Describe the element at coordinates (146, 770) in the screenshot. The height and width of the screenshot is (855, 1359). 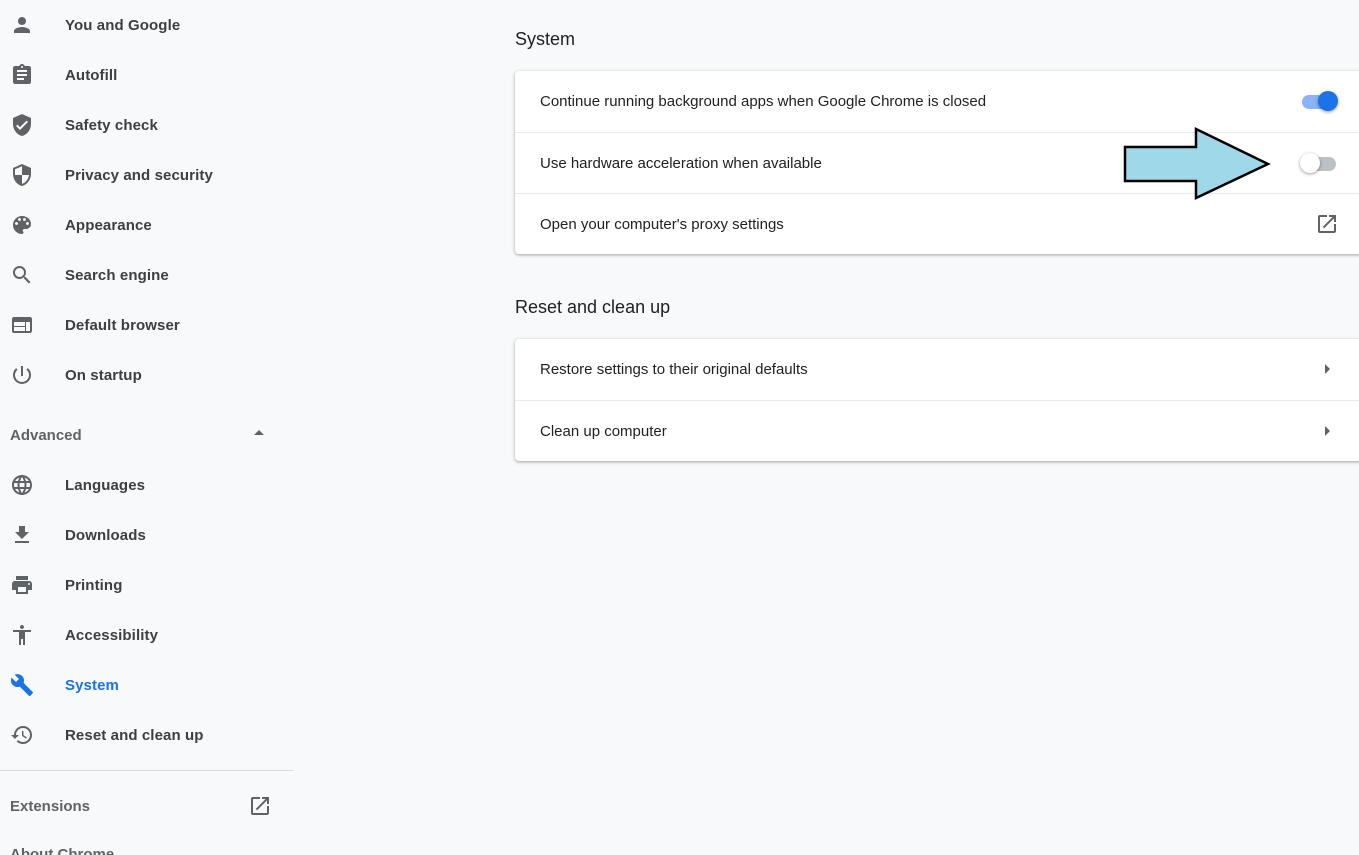
I see `sidebar-divider` at that location.